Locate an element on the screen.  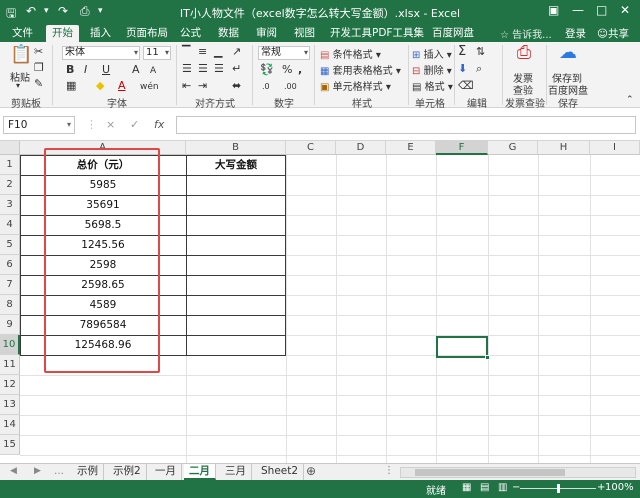
phonetic-icon: wén is located at coordinates (149, 87).